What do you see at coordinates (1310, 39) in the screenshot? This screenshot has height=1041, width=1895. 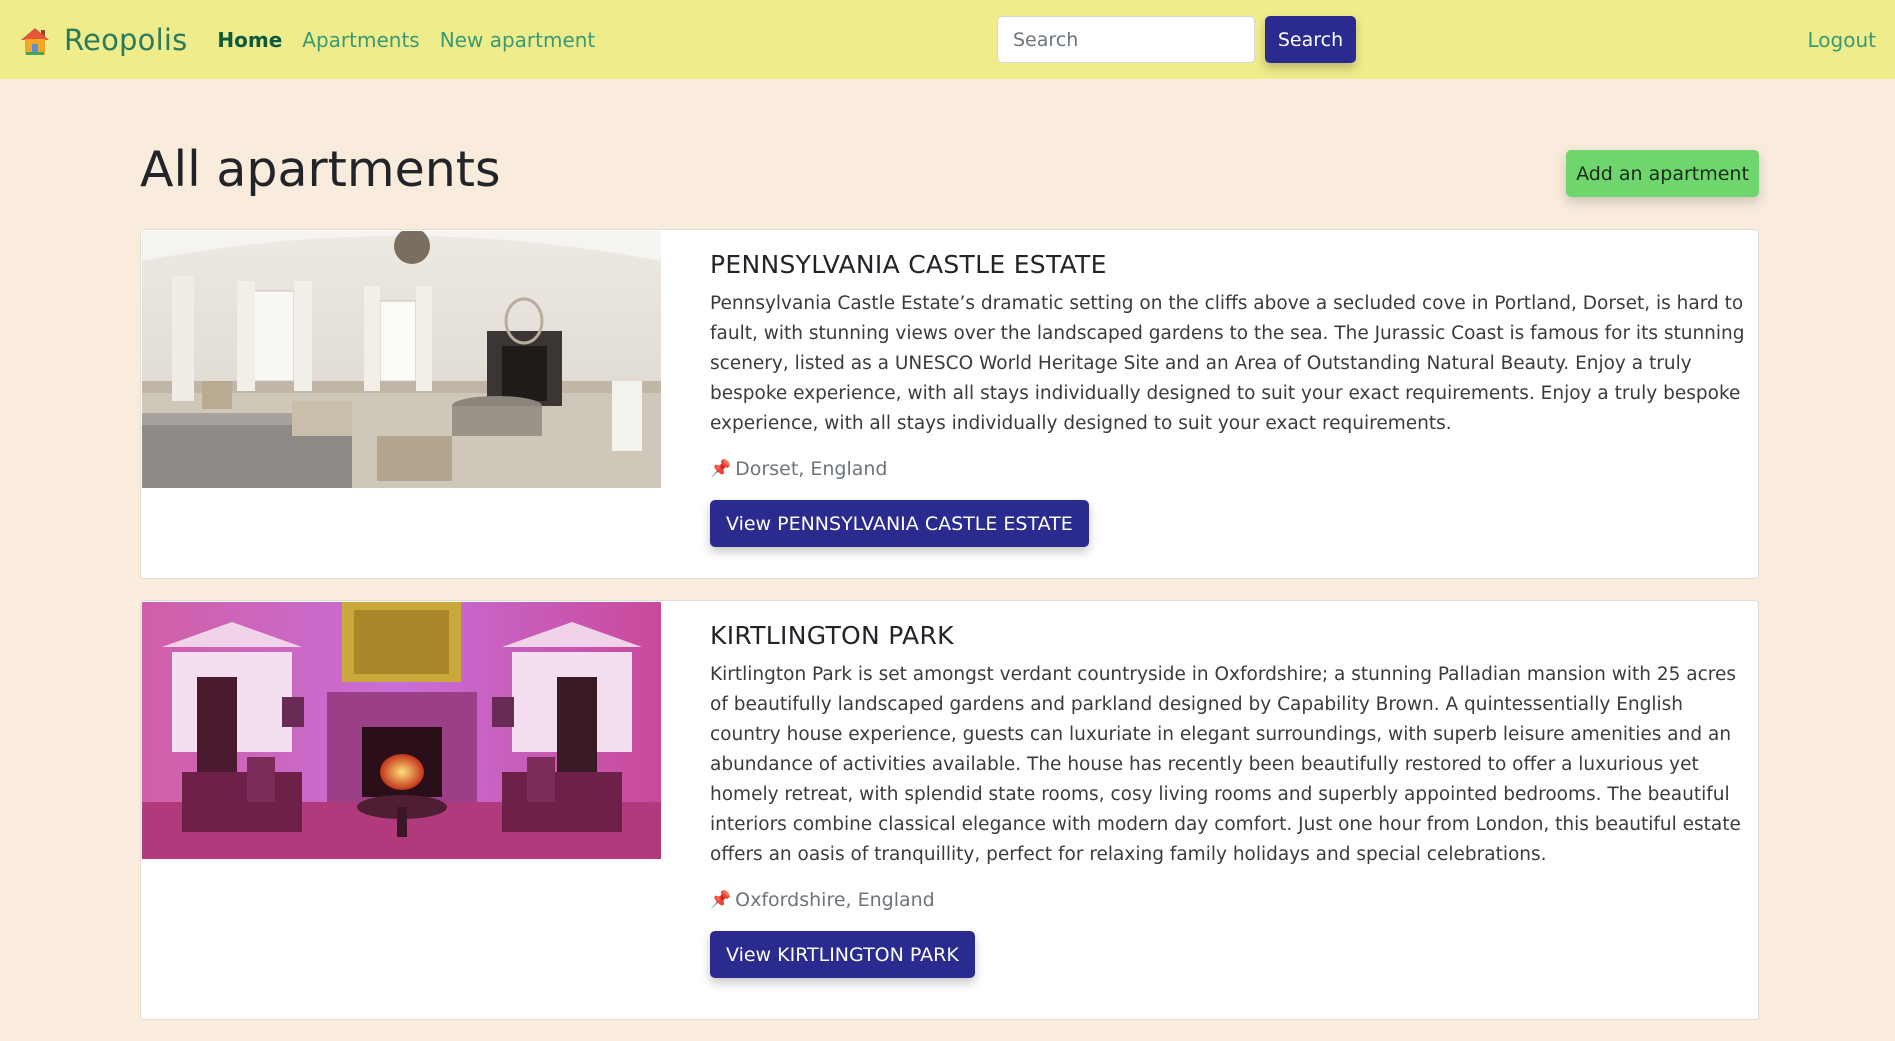 I see `search-button: Search` at bounding box center [1310, 39].